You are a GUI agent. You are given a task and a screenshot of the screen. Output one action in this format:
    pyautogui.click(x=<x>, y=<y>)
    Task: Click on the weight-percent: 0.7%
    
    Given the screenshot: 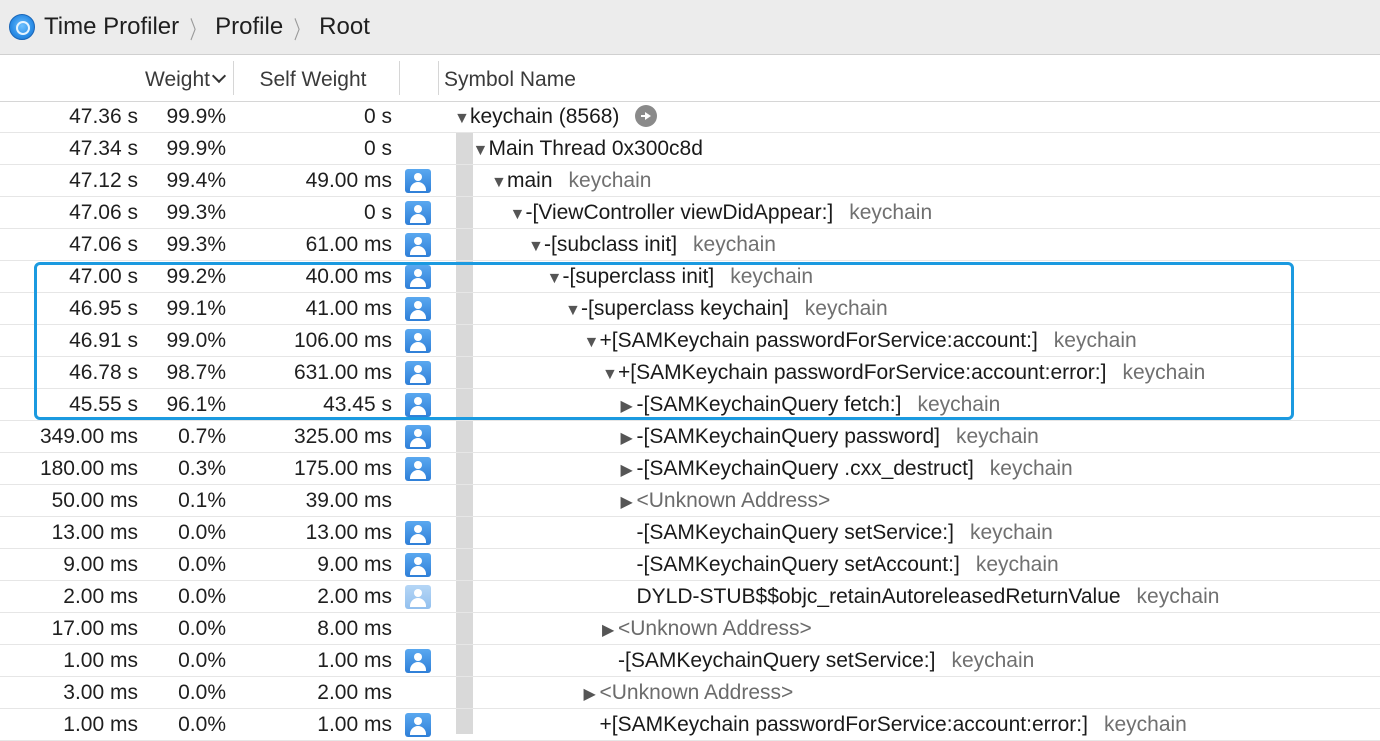 What is the action you would take?
    pyautogui.click(x=202, y=436)
    